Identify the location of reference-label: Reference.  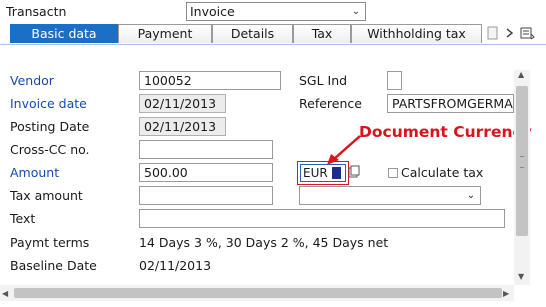
(330, 103).